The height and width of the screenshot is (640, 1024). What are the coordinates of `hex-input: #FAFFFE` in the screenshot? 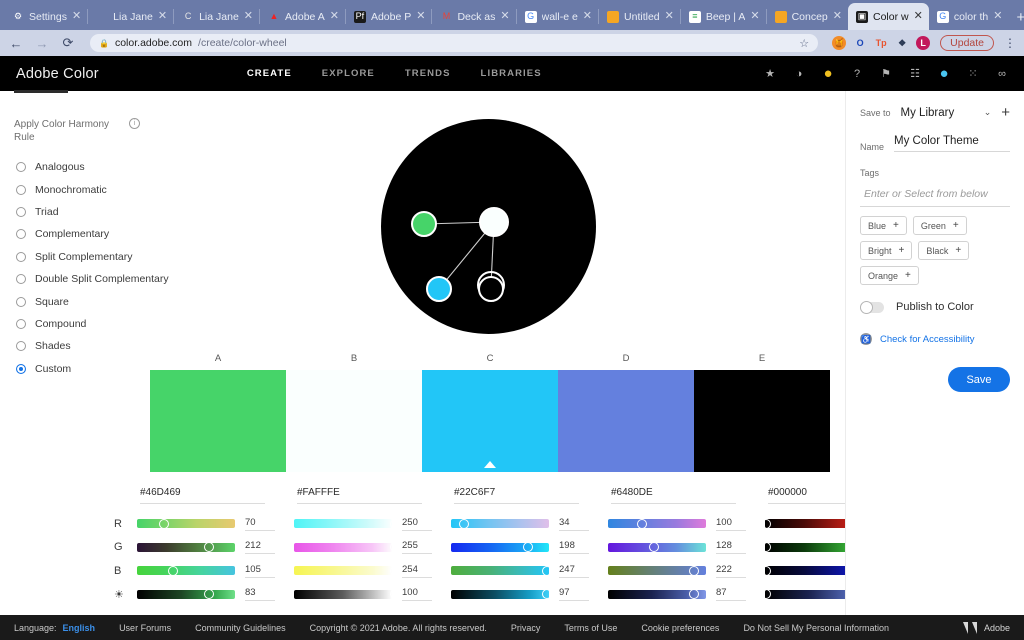 It's located at (359, 495).